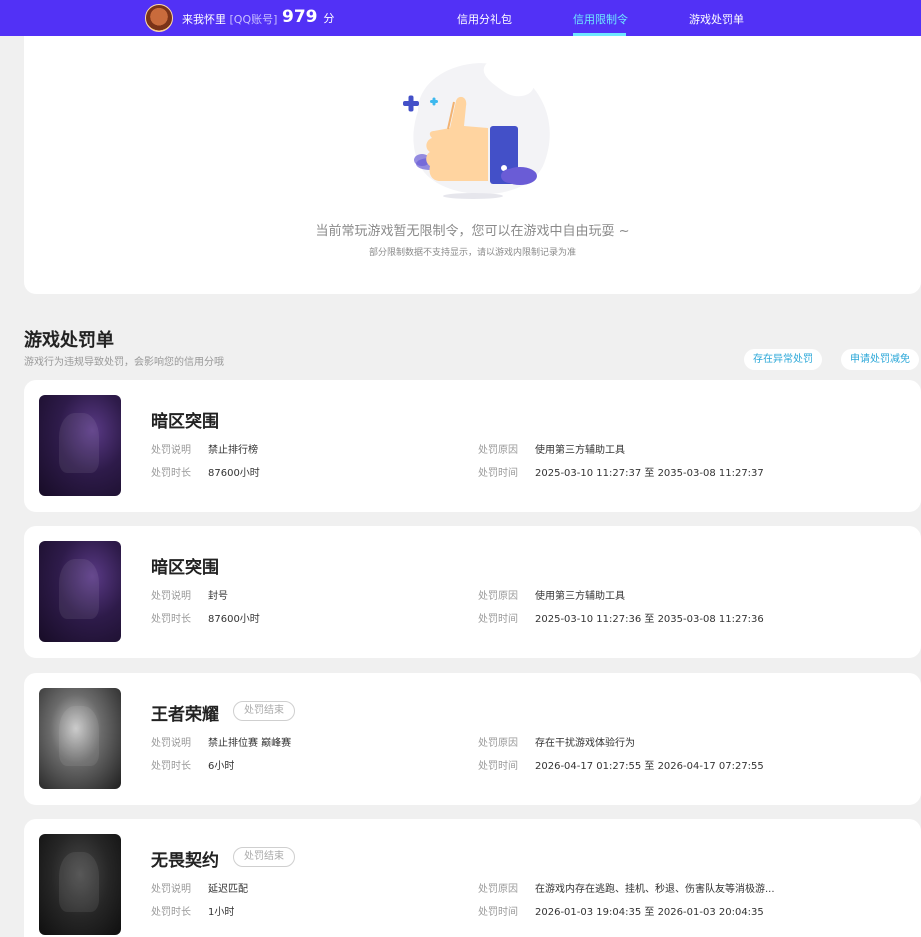  I want to click on credit-score: 979 分, so click(308, 17).